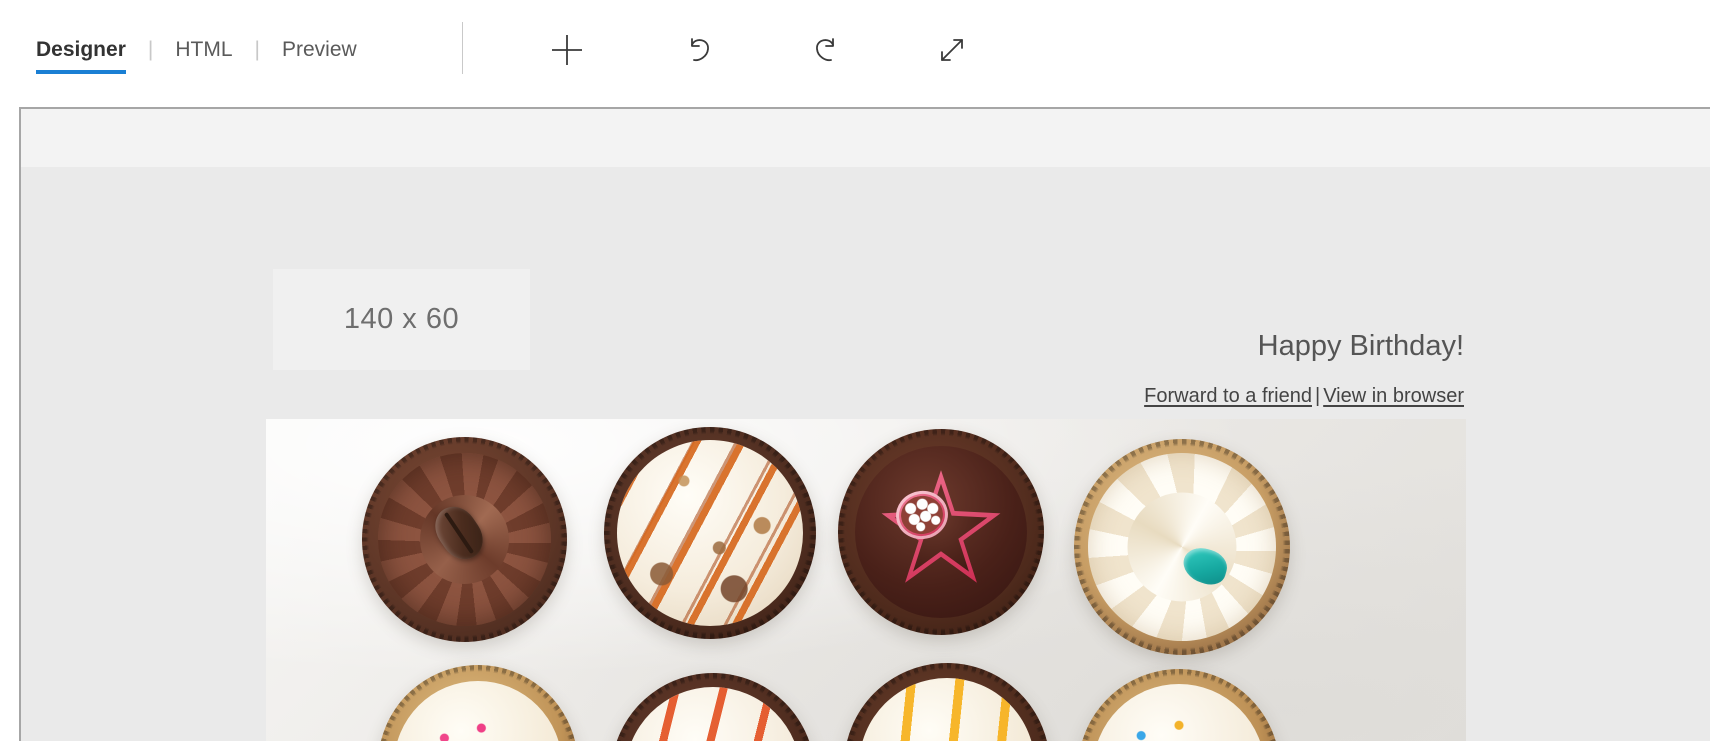 This screenshot has width=1710, height=741. I want to click on tab-html: HTML, so click(203, 55).